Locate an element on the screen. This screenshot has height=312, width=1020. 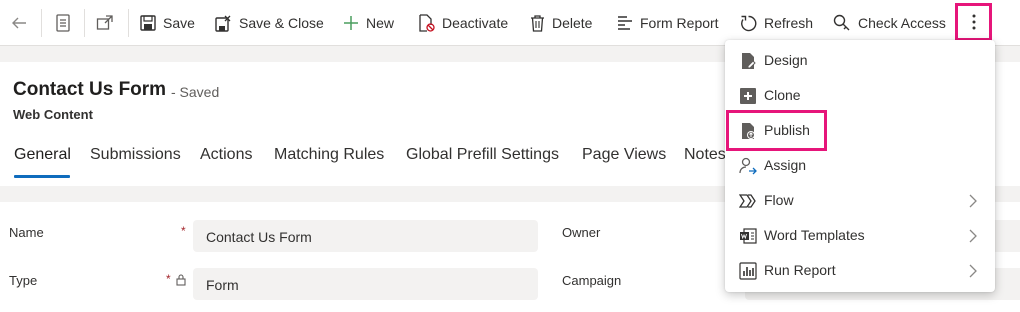
entity-name: Web Content is located at coordinates (53, 114).